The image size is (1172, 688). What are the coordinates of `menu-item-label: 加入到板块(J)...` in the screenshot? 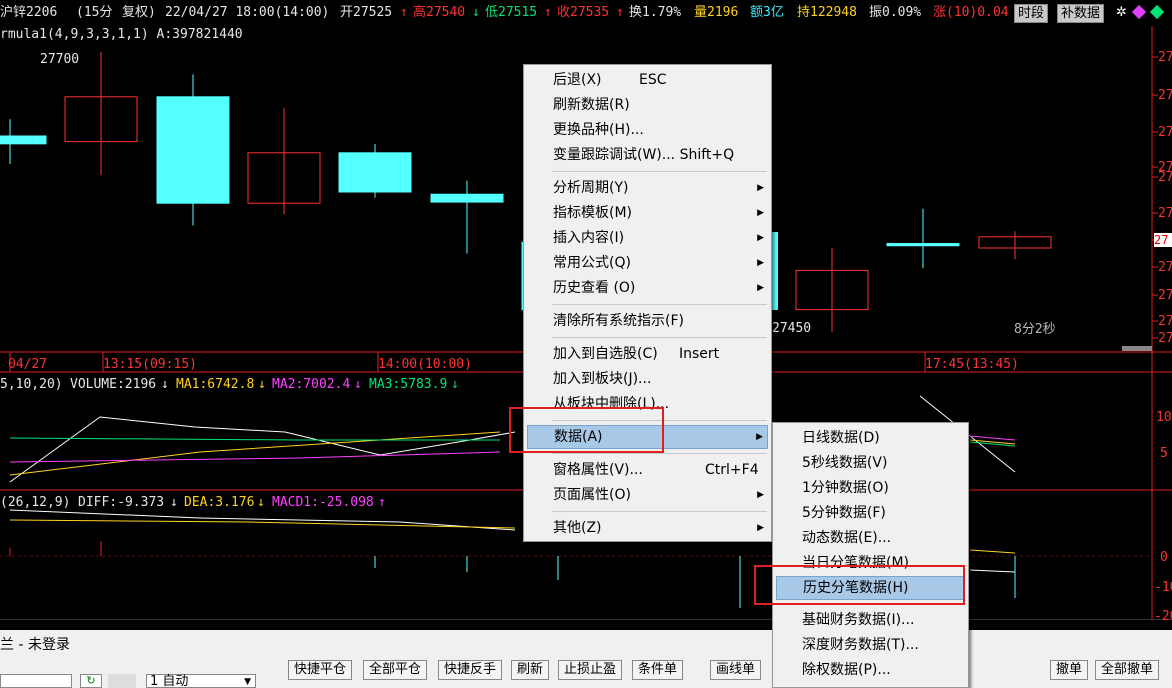 It's located at (602, 379).